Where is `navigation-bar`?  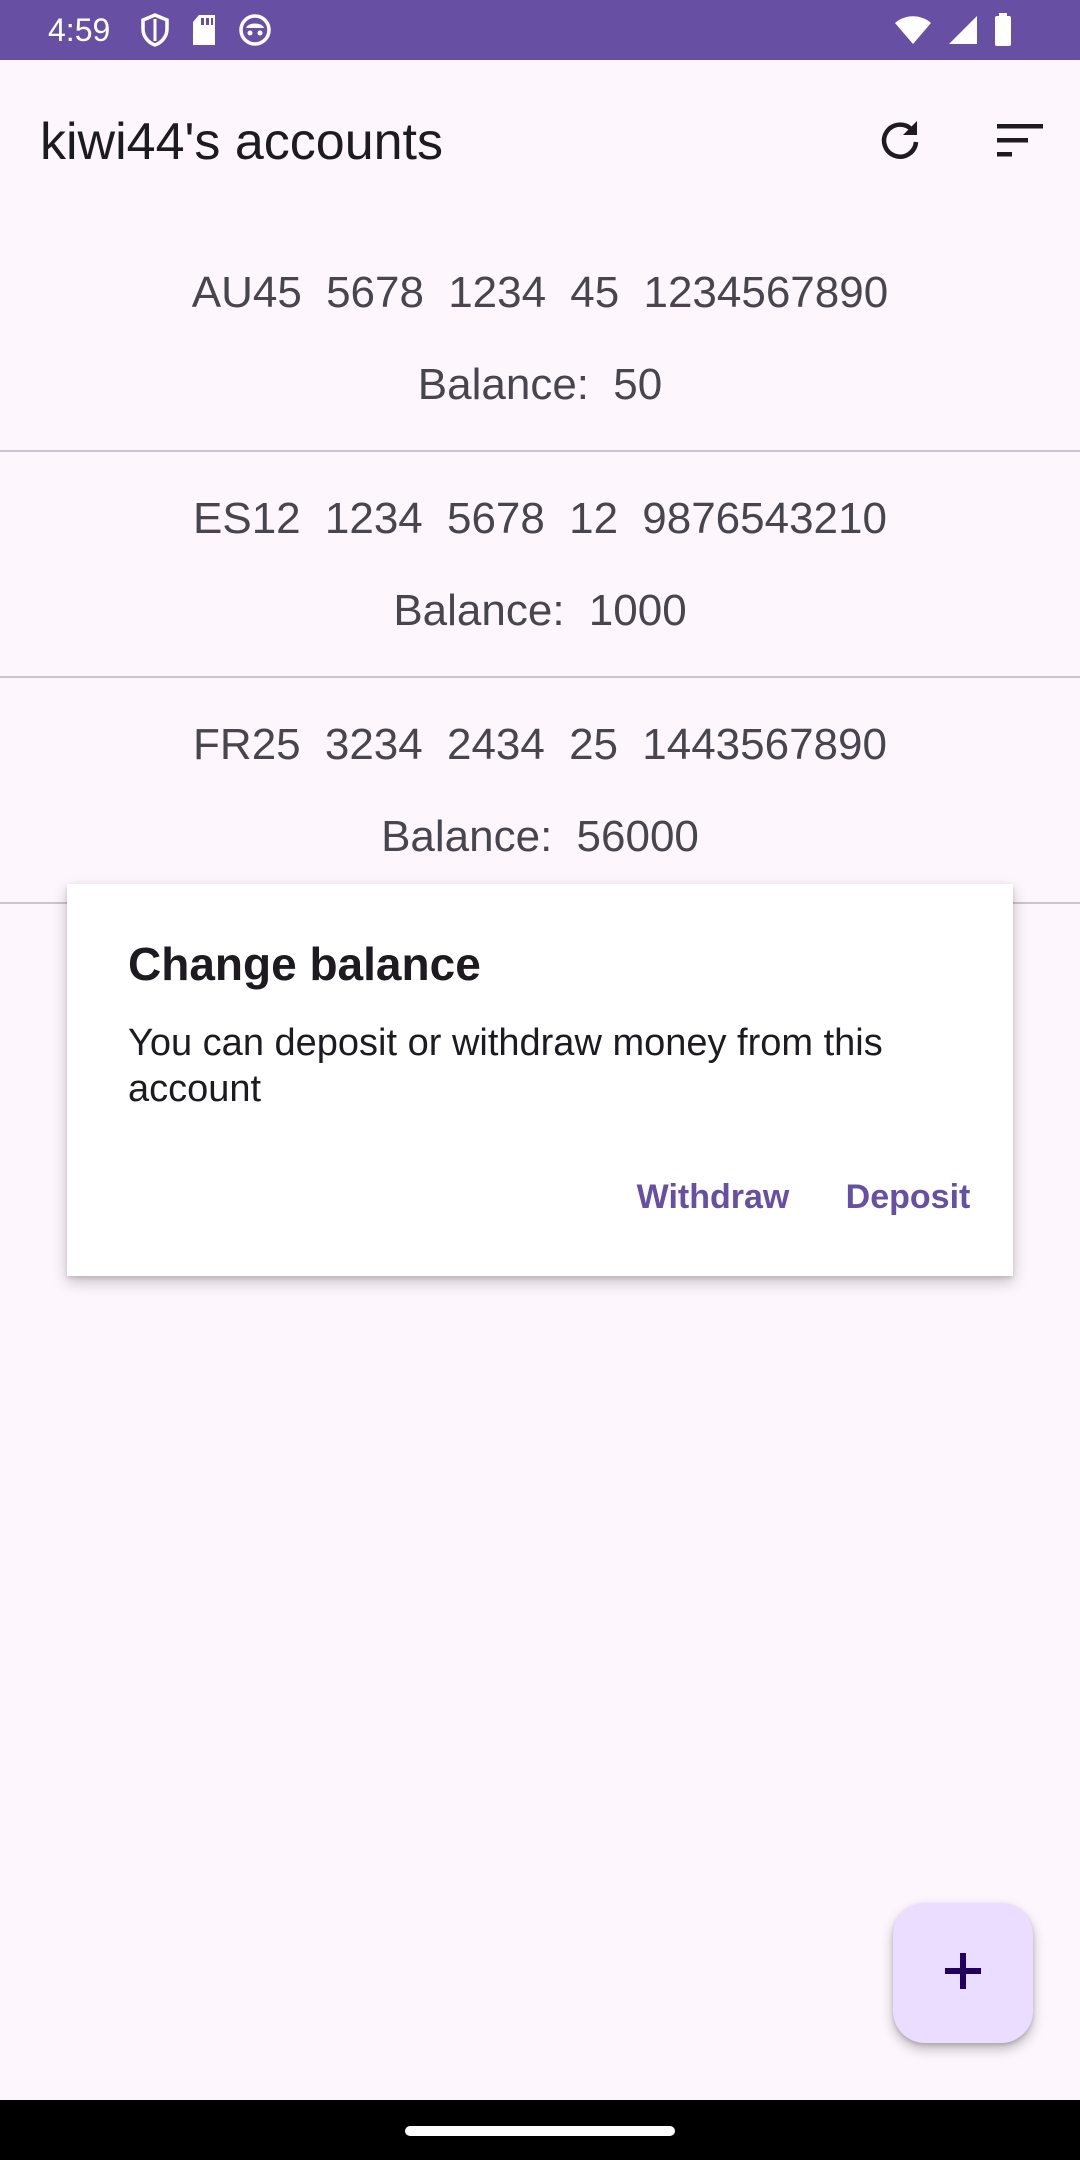 navigation-bar is located at coordinates (540, 2130).